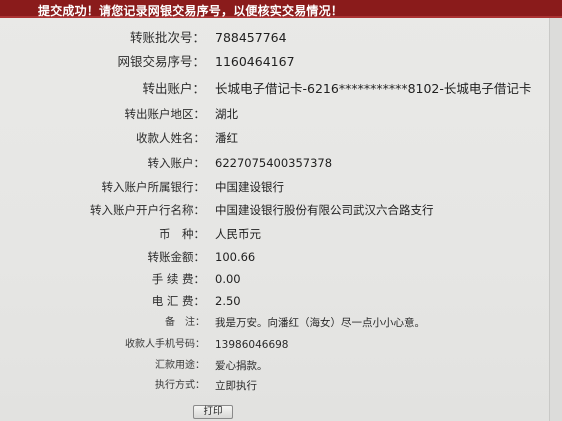 The width and height of the screenshot is (562, 421). Describe the element at coordinates (178, 279) in the screenshot. I see `service-fee-label: 手 续 费：` at that location.